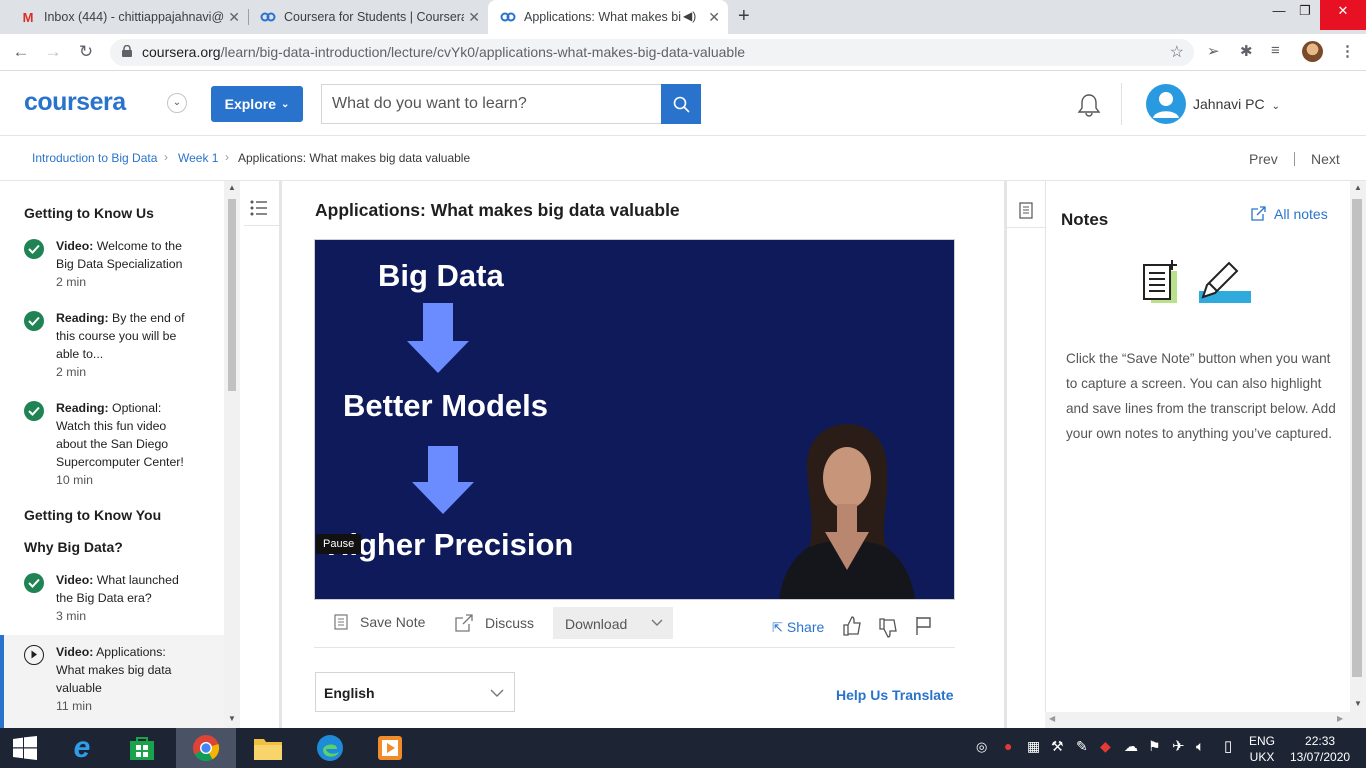 The height and width of the screenshot is (768, 1366). What do you see at coordinates (71, 282) in the screenshot?
I see `item-duration: 2 min` at bounding box center [71, 282].